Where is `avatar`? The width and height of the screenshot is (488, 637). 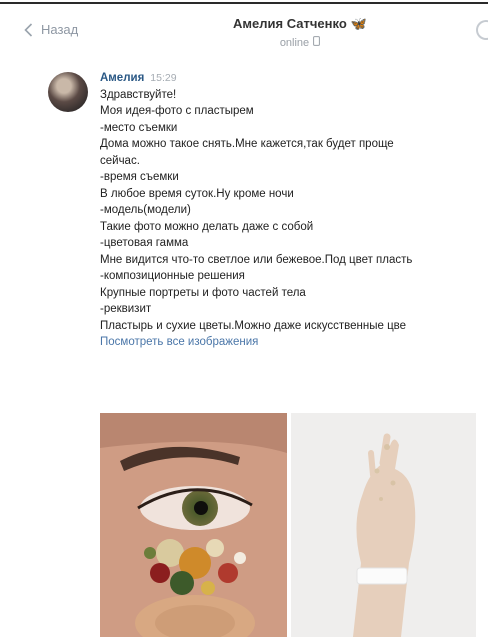
avatar is located at coordinates (68, 92).